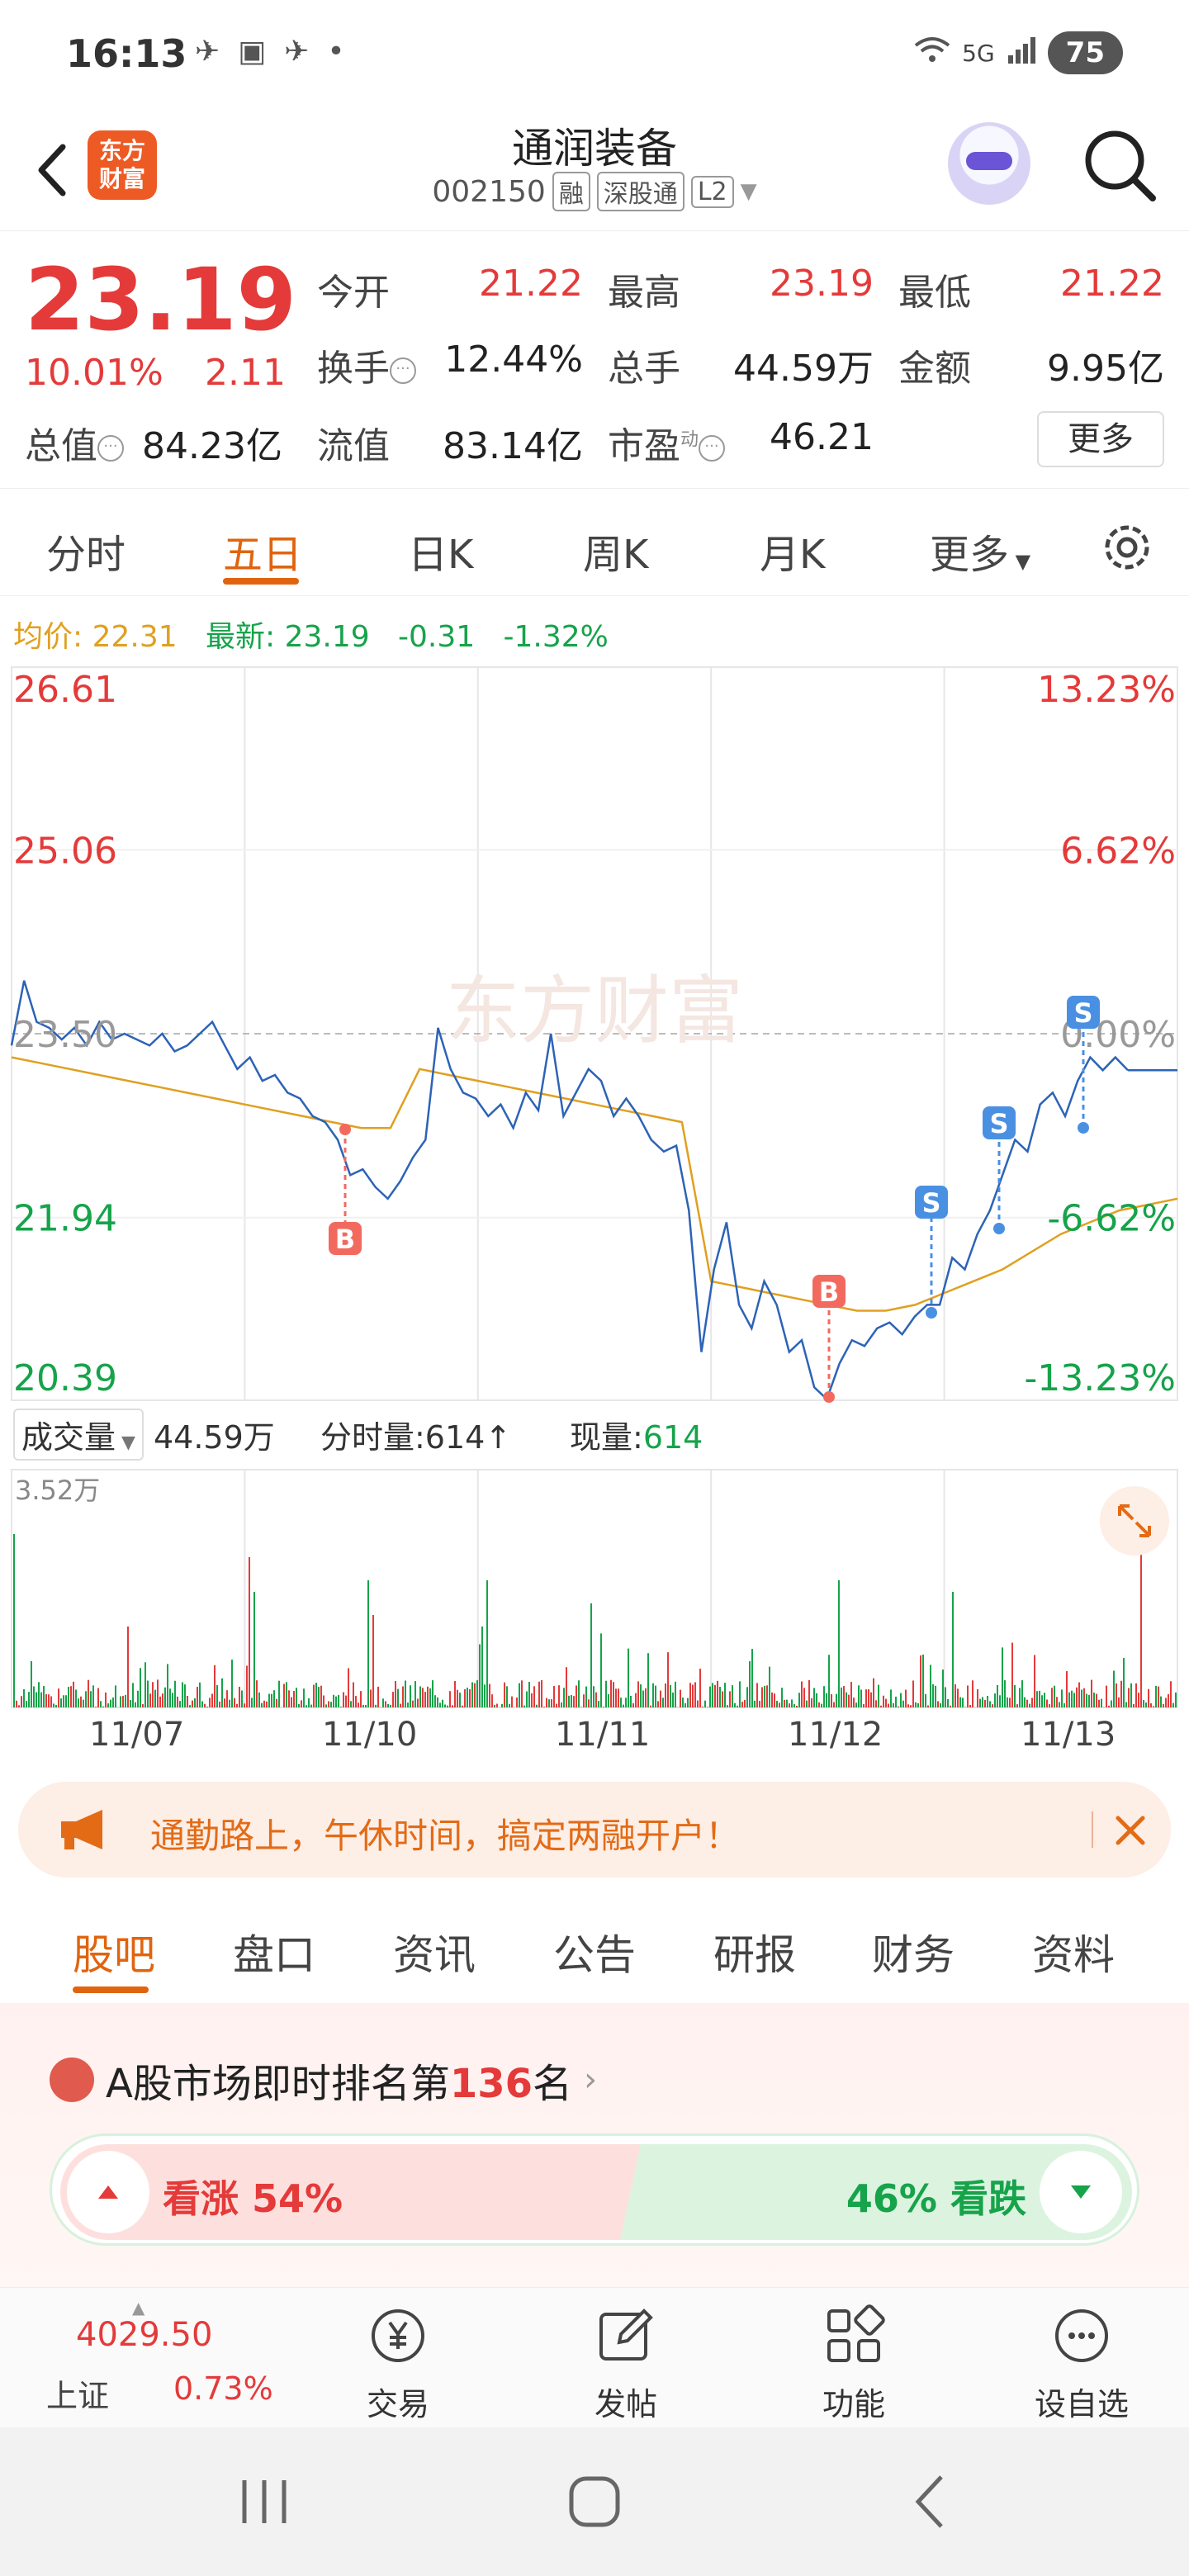  Describe the element at coordinates (829, 1292) in the screenshot. I see `marker-label: B` at that location.